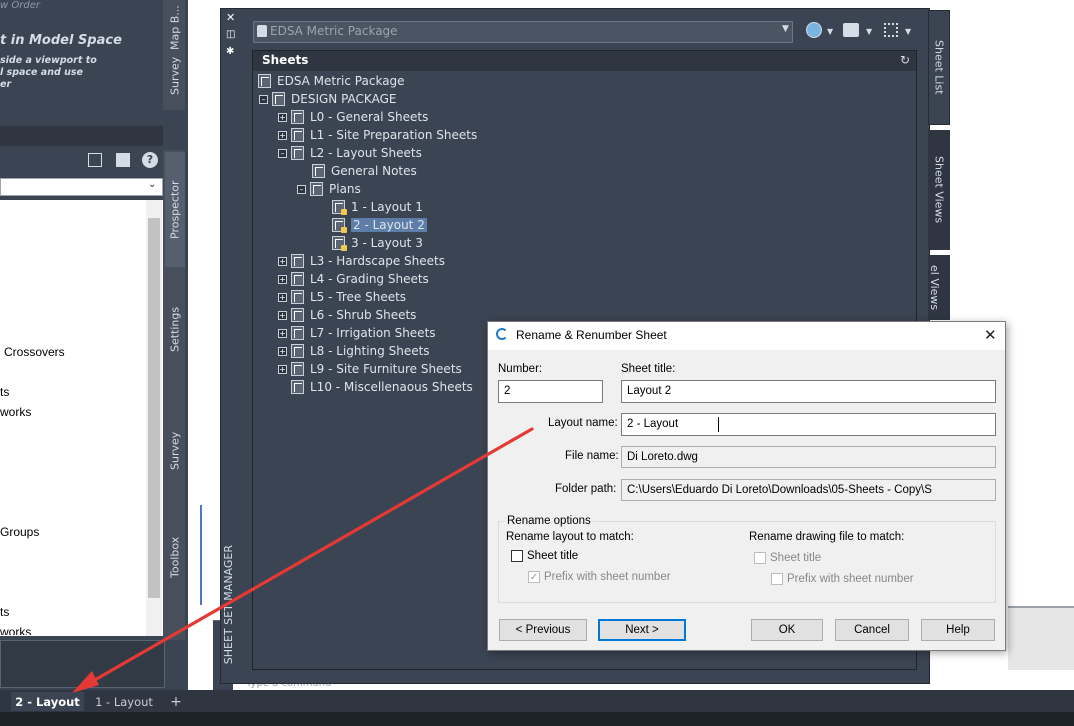 Image resolution: width=1074 pixels, height=726 pixels. What do you see at coordinates (990, 335) in the screenshot?
I see `dialog-close-icon: ✕` at bounding box center [990, 335].